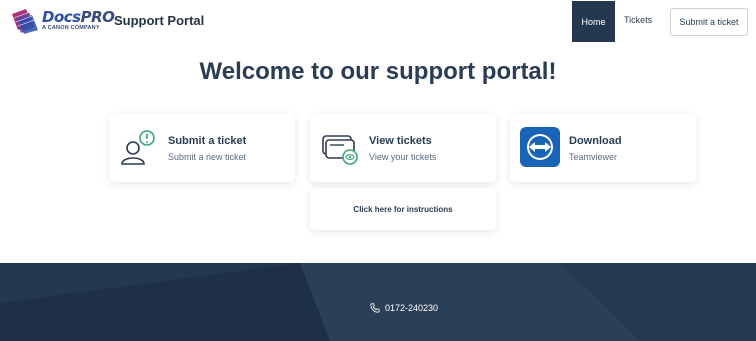 Image resolution: width=756 pixels, height=341 pixels. I want to click on card-subtitle: Submit a new ticket, so click(207, 157).